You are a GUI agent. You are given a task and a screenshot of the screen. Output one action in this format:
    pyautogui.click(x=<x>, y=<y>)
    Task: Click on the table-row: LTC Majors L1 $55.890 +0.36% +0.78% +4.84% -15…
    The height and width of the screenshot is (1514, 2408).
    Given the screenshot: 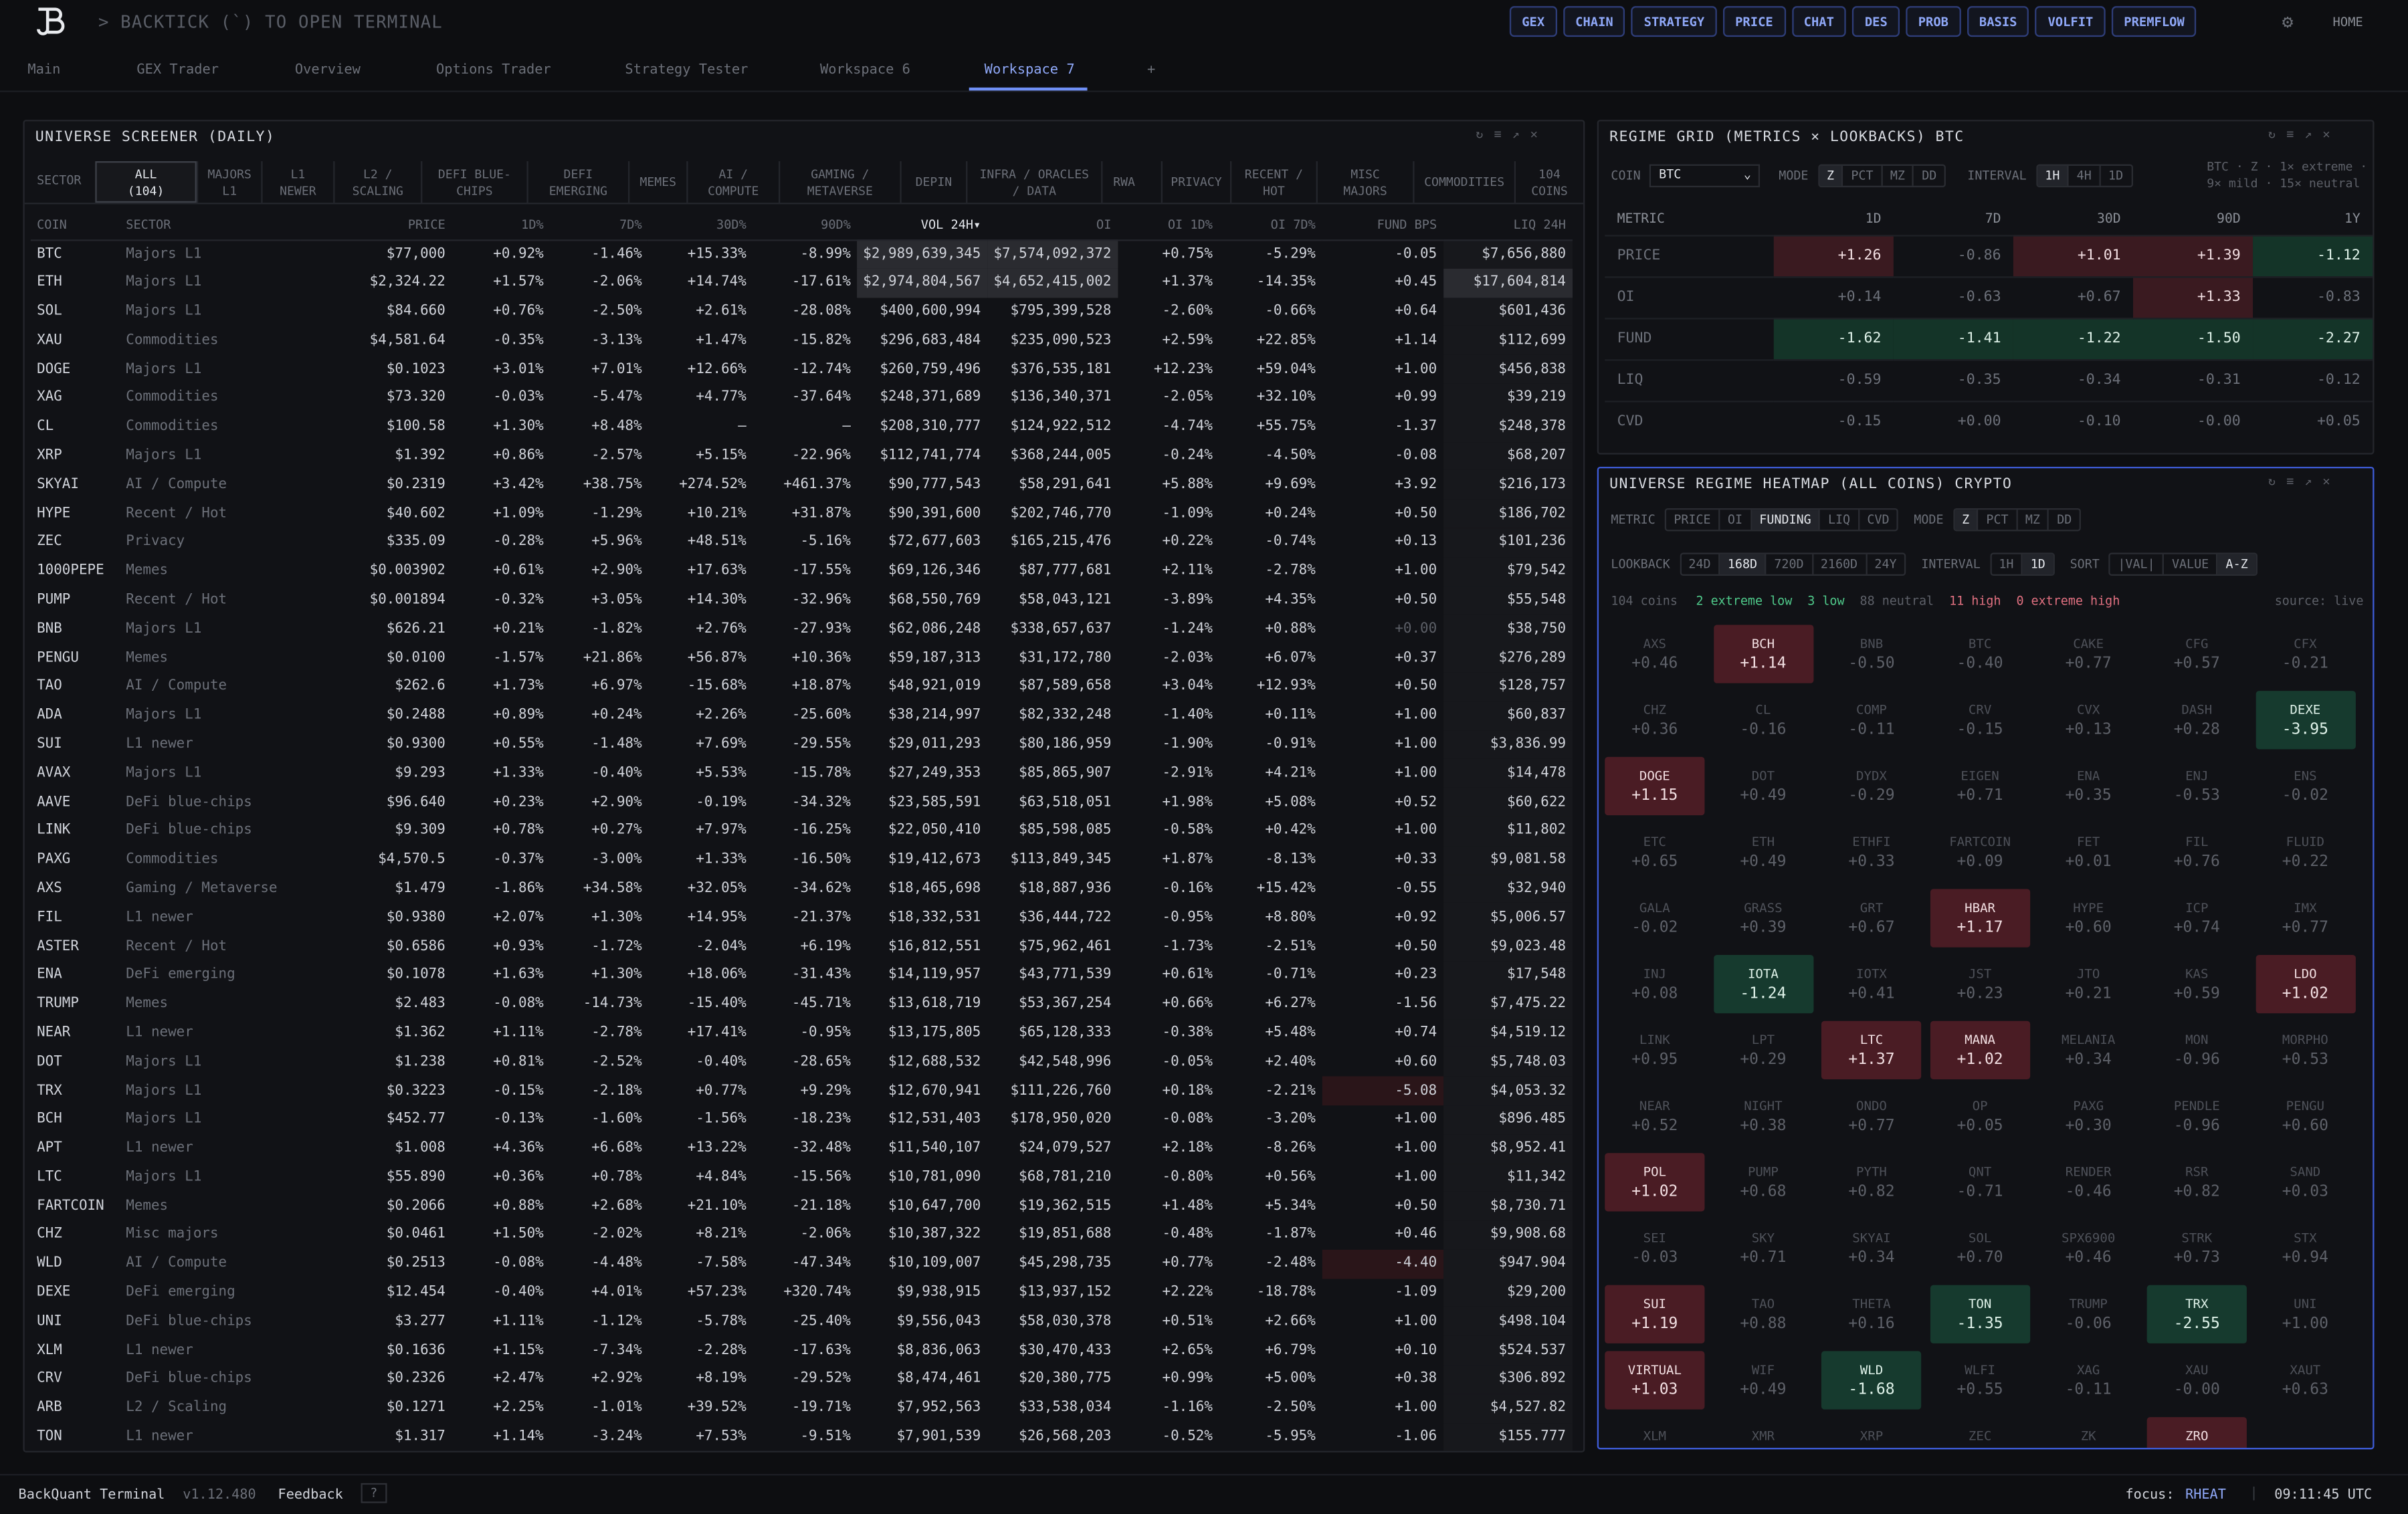 What is the action you would take?
    pyautogui.click(x=802, y=1177)
    